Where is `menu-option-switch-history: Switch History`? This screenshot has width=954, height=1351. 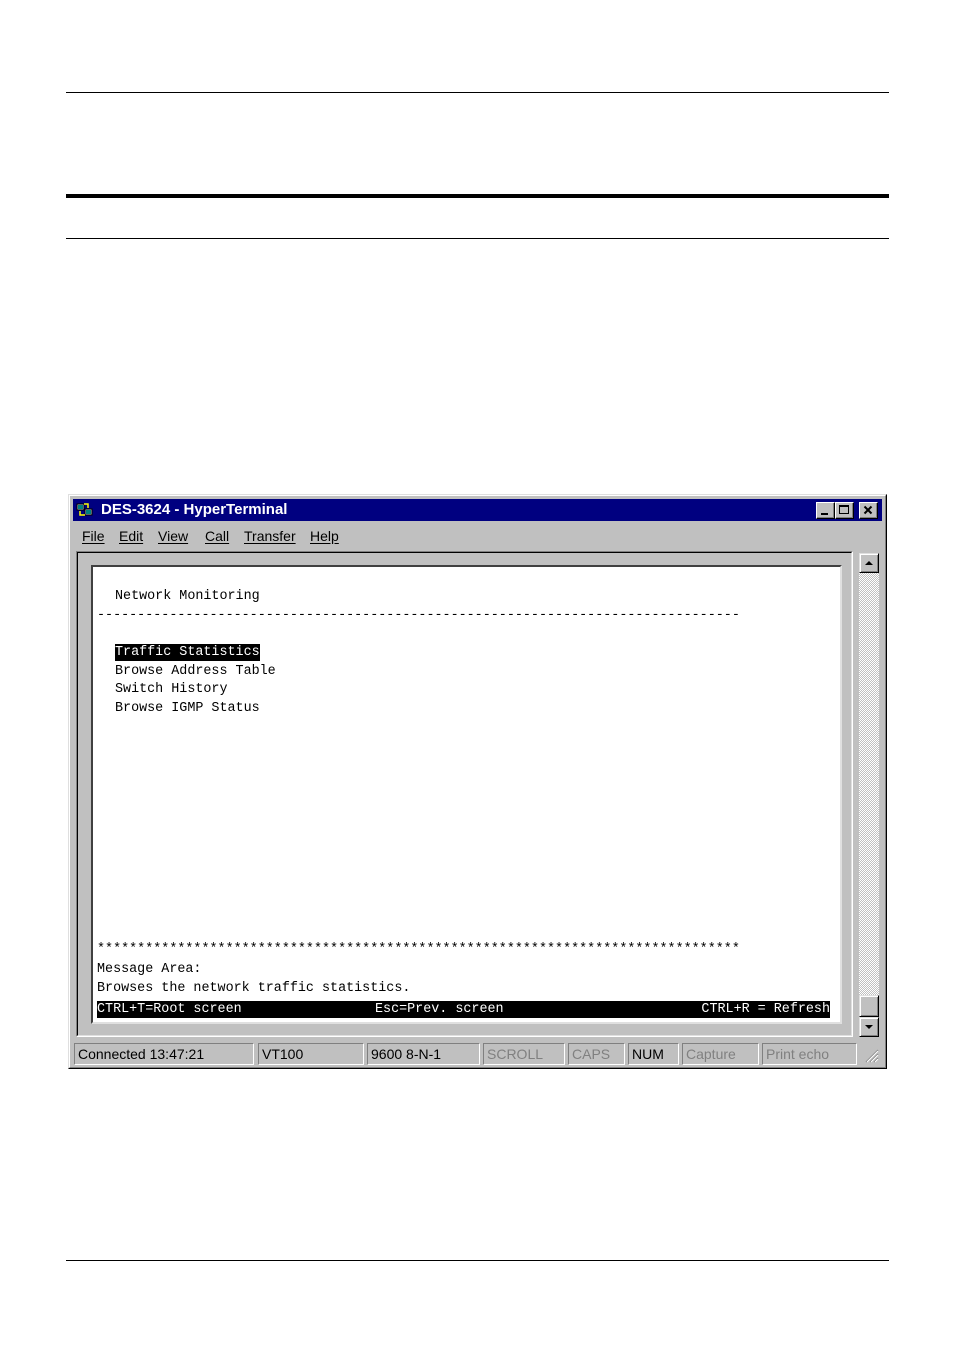 menu-option-switch-history: Switch History is located at coordinates (171, 689).